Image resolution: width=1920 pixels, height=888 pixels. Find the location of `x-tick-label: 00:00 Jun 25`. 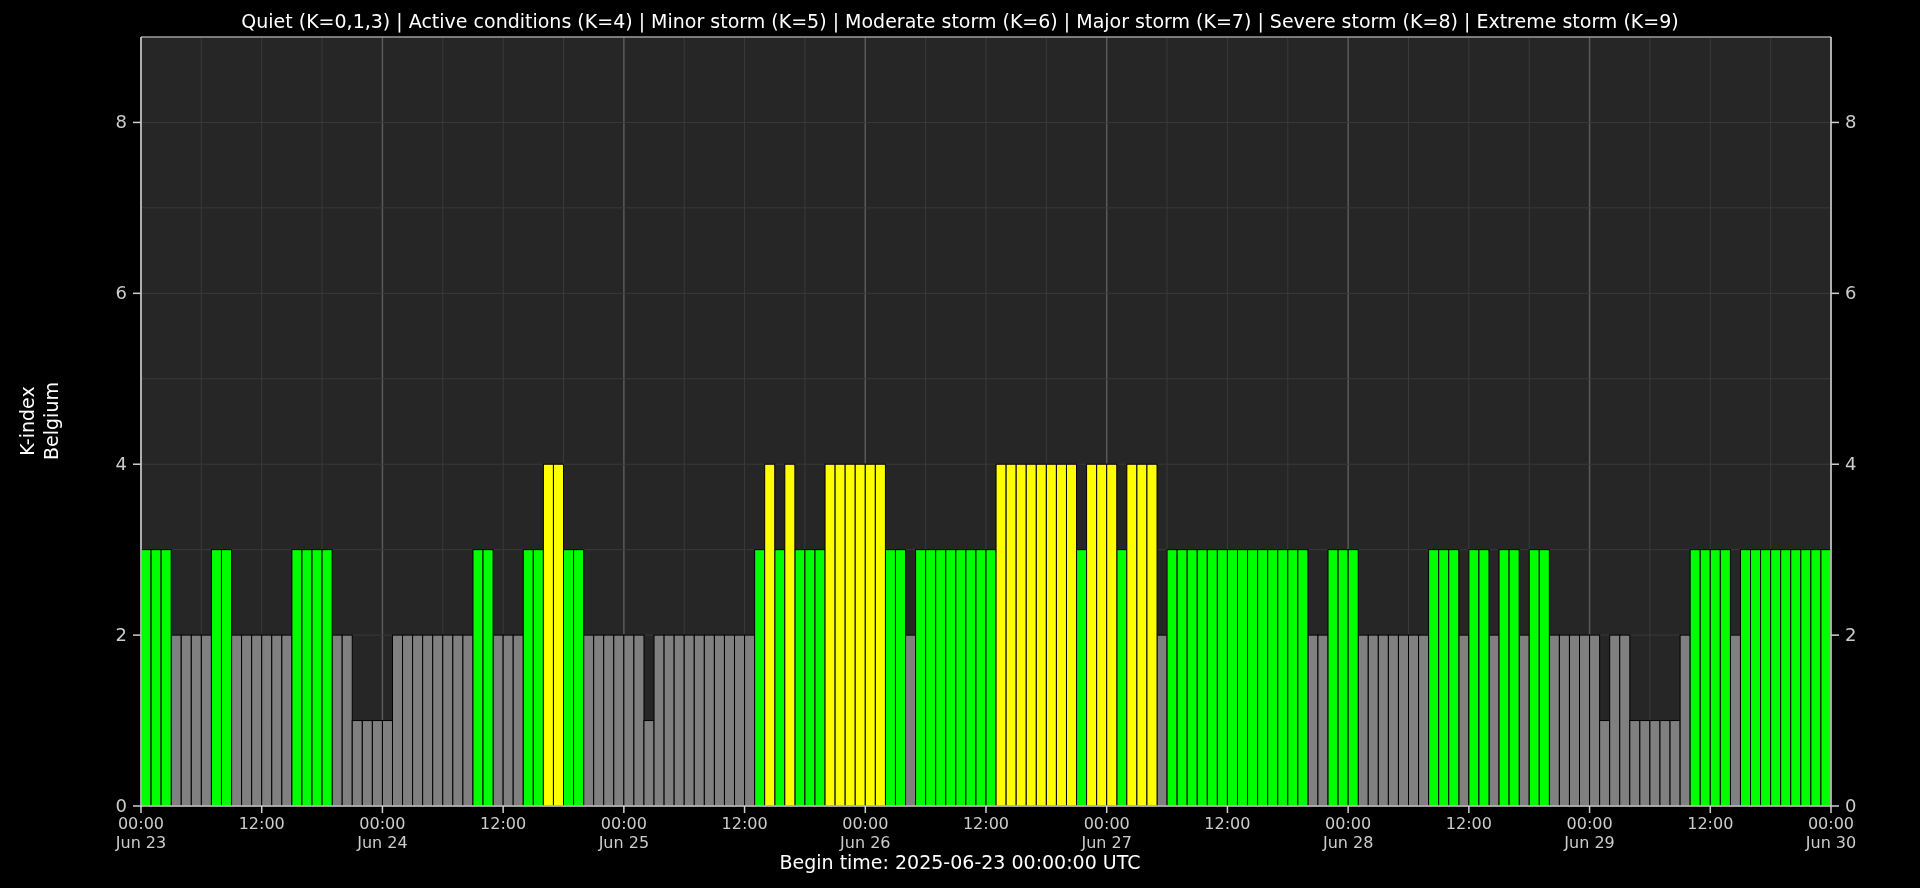

x-tick-label: 00:00 Jun 25 is located at coordinates (624, 833).